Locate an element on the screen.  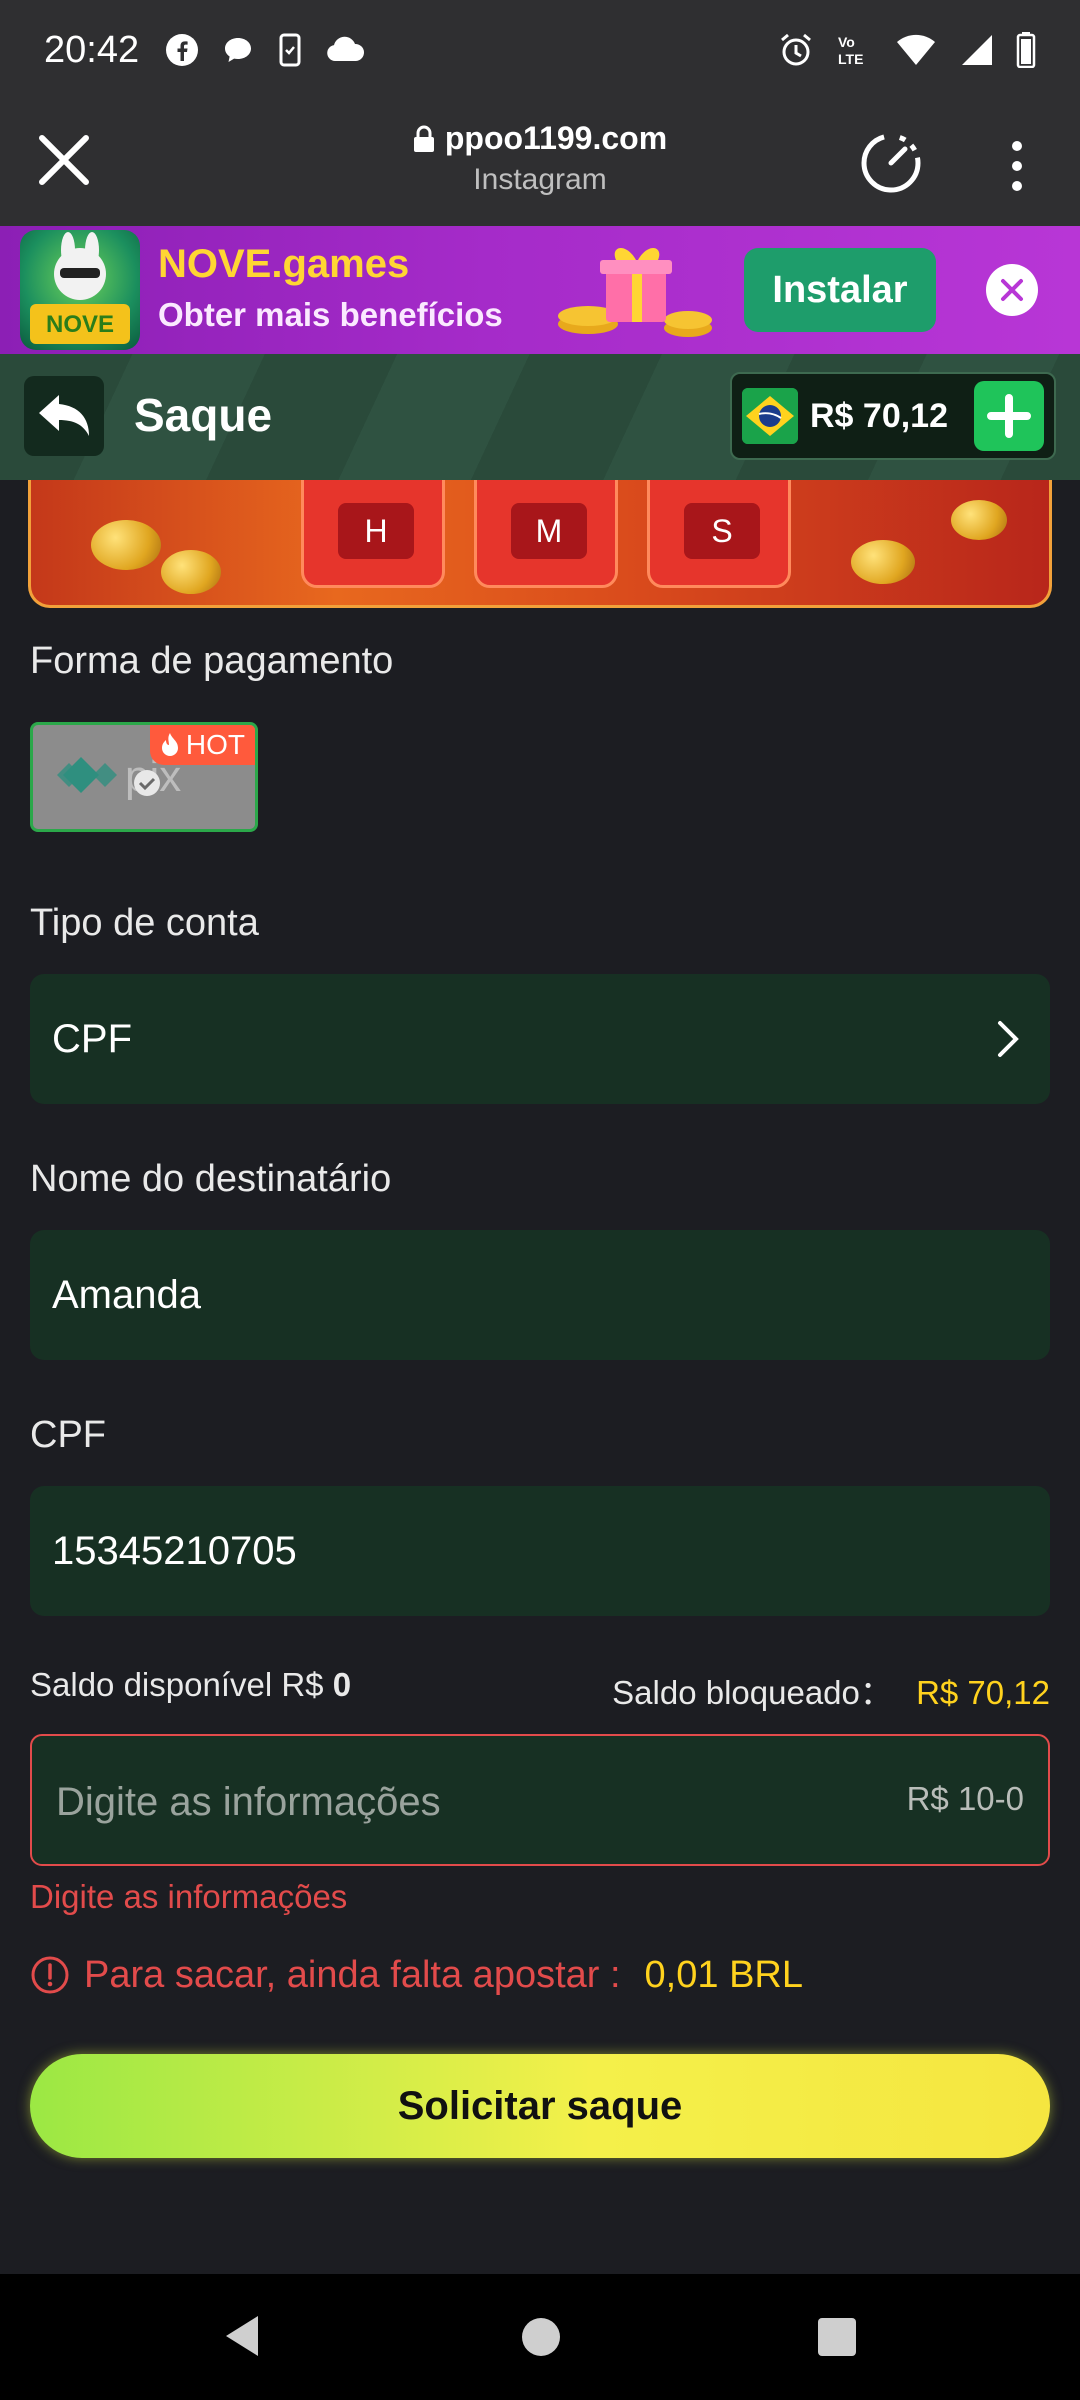
blocked-balance: Saldo bloqueado： R$ 70,12 is located at coordinates (831, 1690).